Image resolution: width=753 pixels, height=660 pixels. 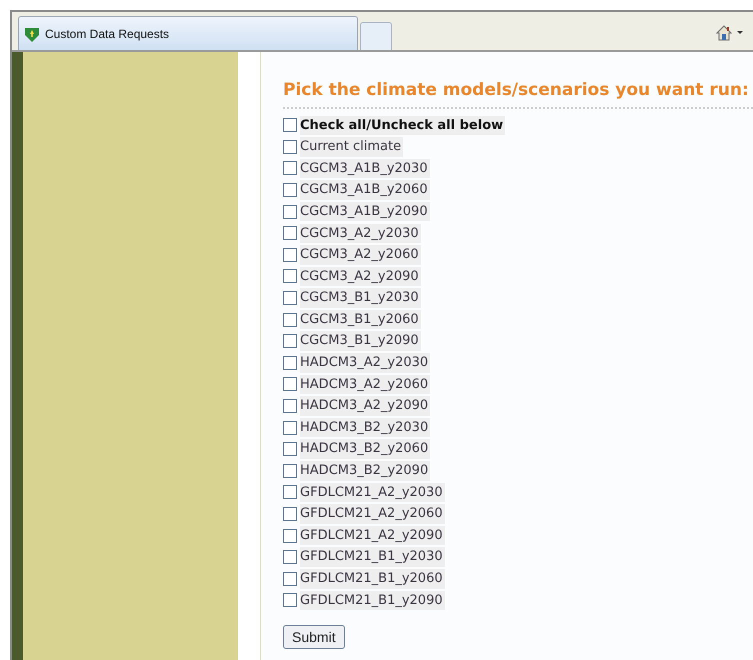 What do you see at coordinates (372, 536) in the screenshot?
I see `option-label: GFDLCM21_A2_y2090` at bounding box center [372, 536].